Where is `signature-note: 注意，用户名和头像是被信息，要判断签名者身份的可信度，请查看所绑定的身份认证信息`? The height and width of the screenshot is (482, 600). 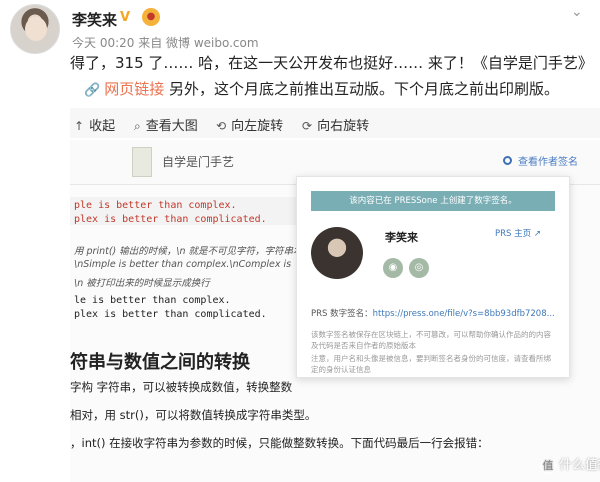
signature-note: 注意，用户名和头像是被信息，要判断签名者身份的可信度，请查看所绑定的身份认证信息 is located at coordinates (431, 364).